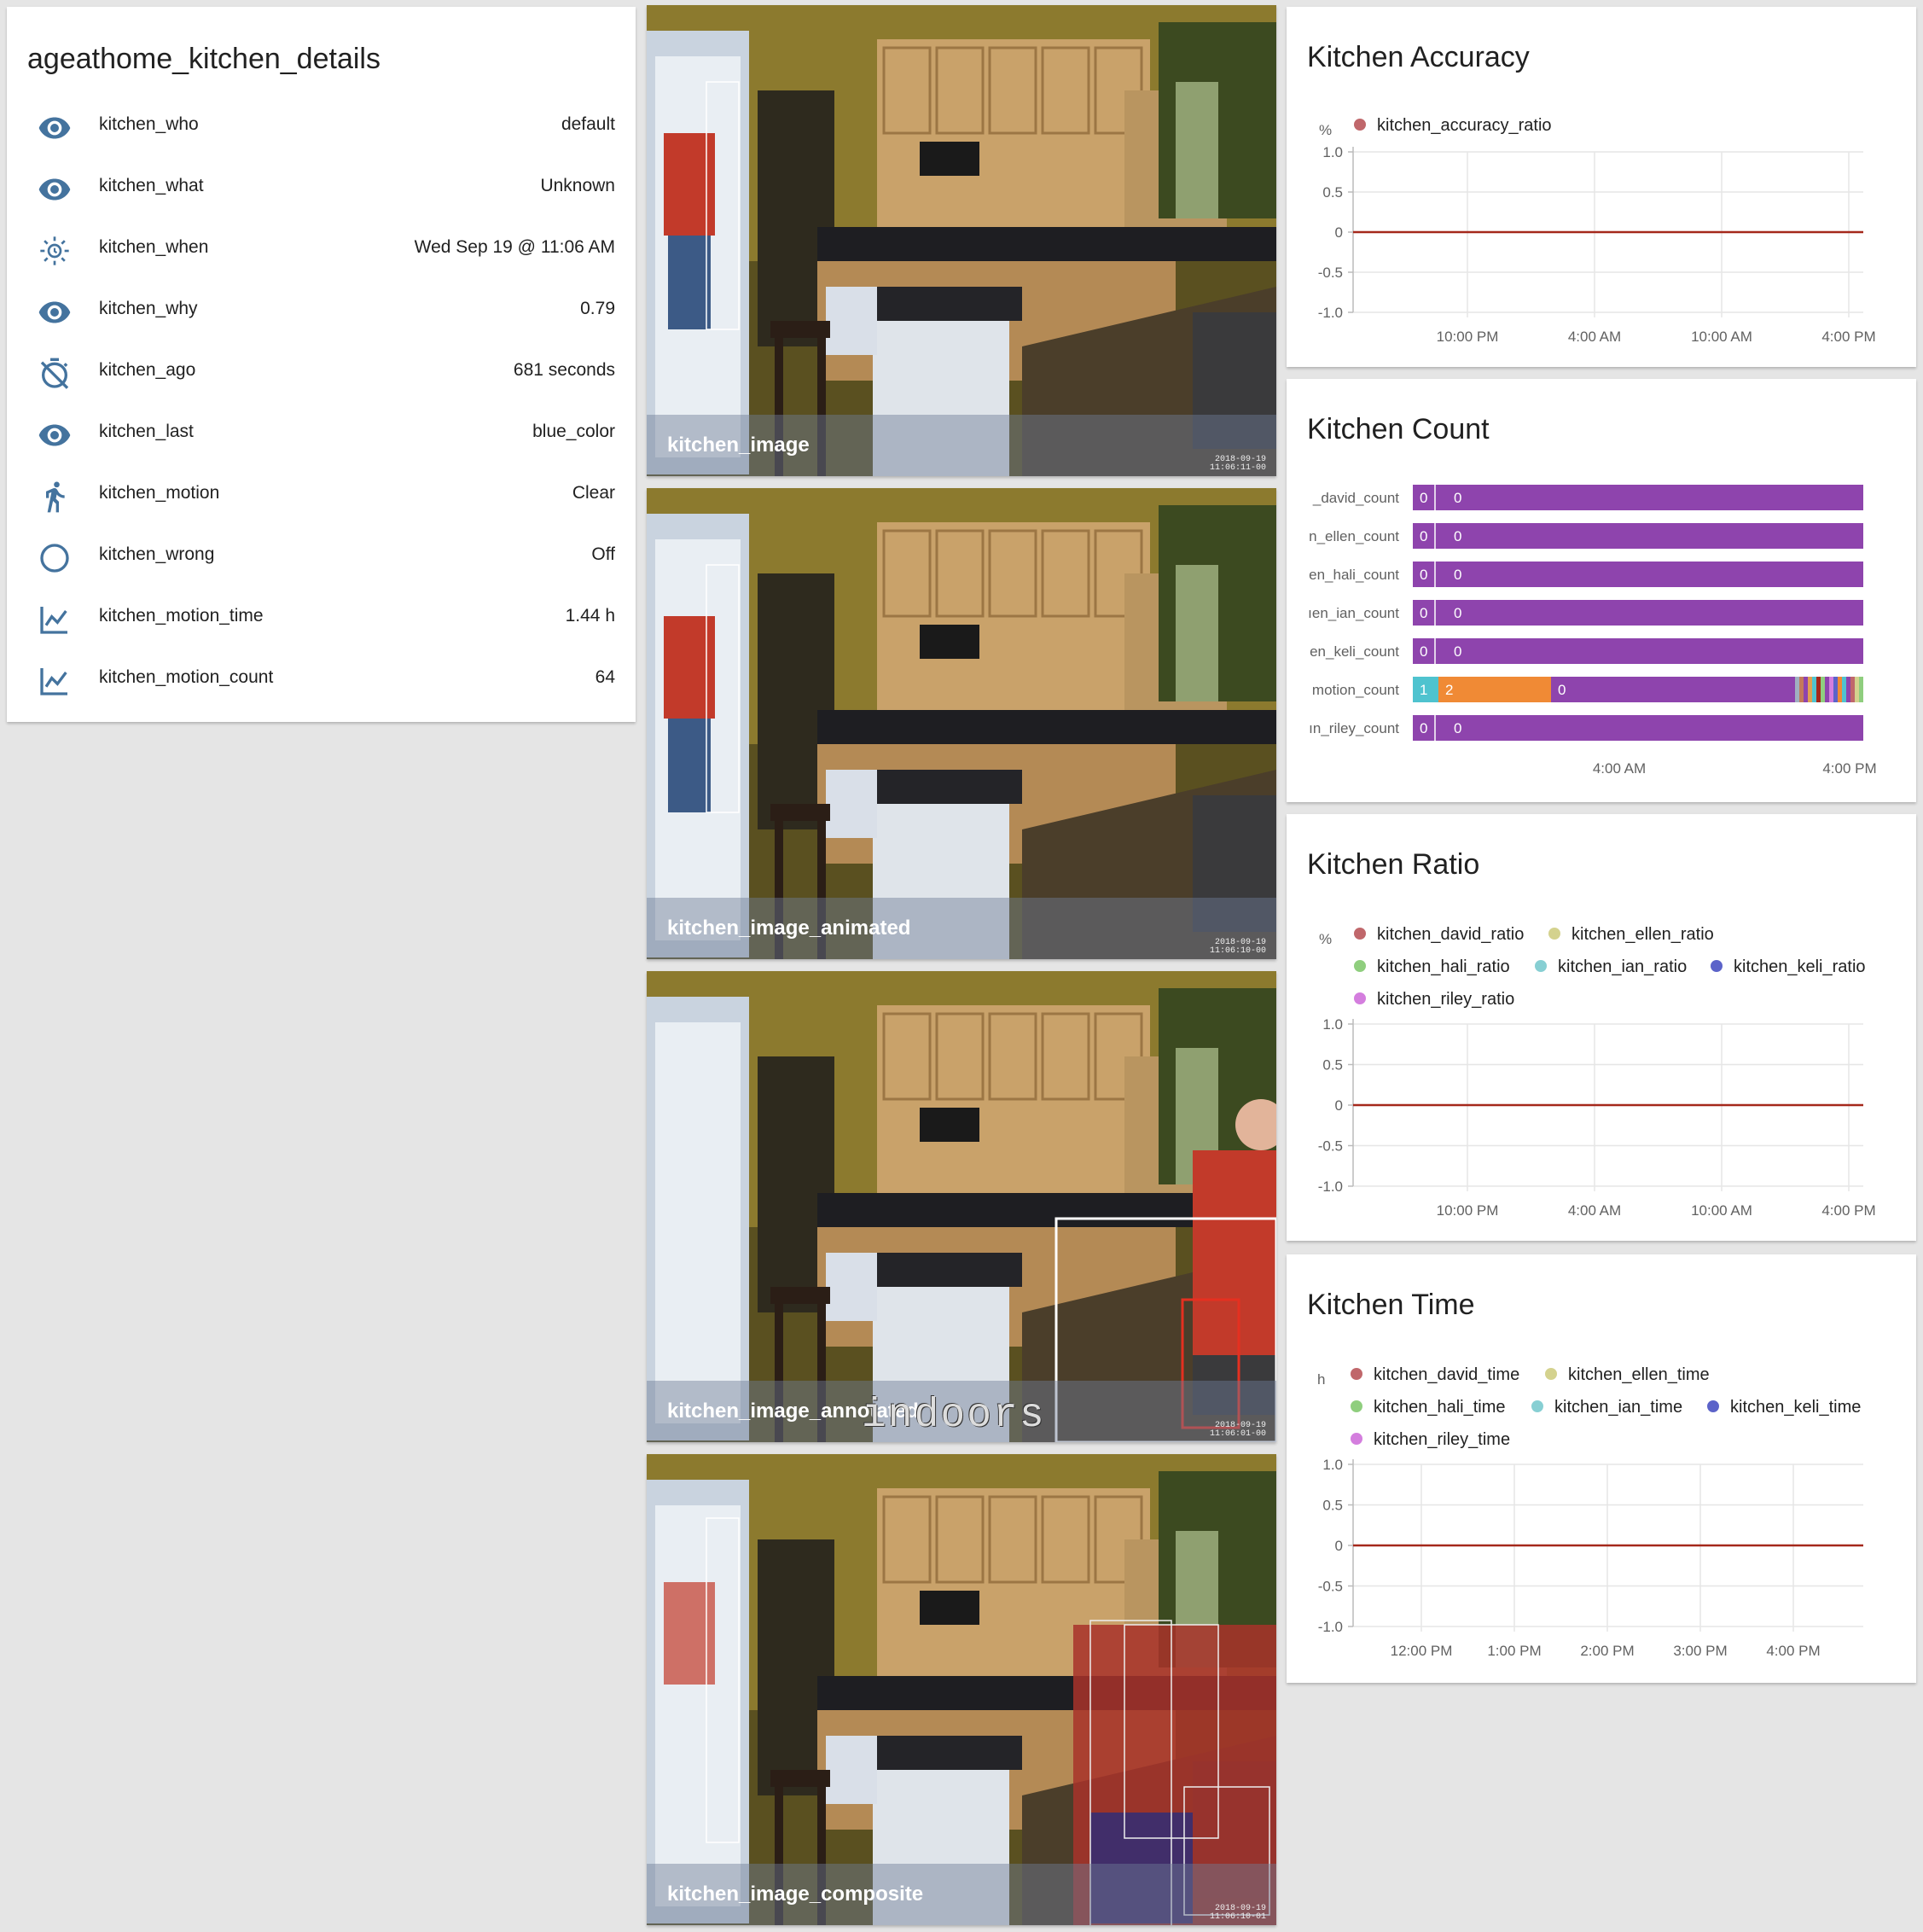  Describe the element at coordinates (1627, 1374) in the screenshot. I see `legend-item: kitchen_ellen_time` at that location.